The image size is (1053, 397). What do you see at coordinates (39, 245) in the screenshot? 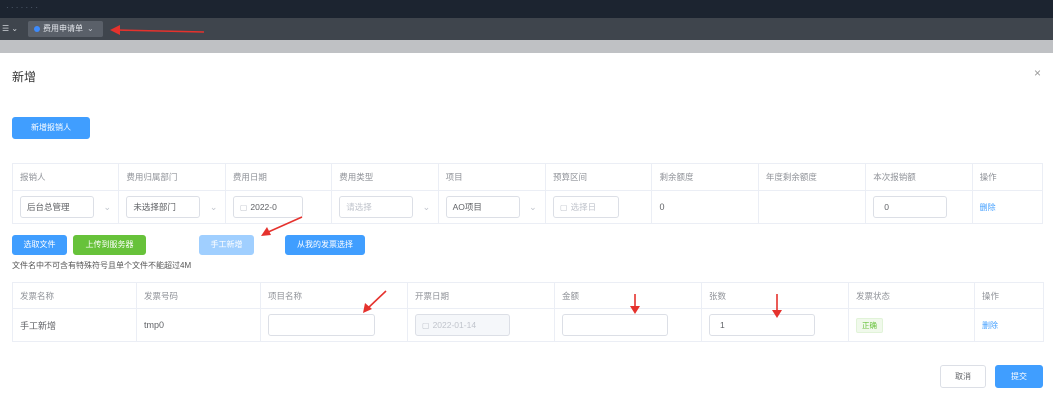
I see `select-file-button: 选取文件` at bounding box center [39, 245].